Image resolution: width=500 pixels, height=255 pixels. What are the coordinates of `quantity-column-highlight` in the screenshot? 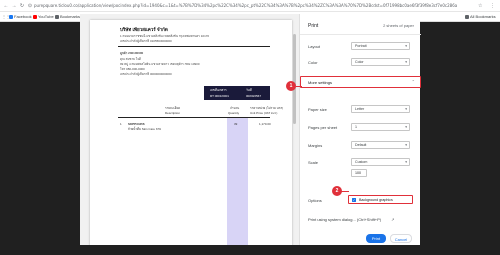 It's located at (237, 181).